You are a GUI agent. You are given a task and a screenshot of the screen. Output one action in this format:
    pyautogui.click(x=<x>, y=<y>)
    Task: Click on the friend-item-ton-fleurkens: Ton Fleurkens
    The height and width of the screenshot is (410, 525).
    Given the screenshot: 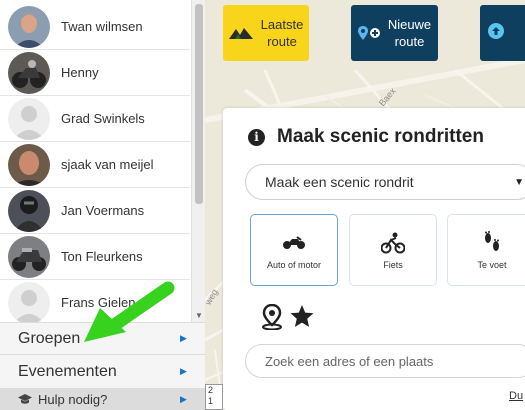 What is the action you would take?
    pyautogui.click(x=95, y=257)
    